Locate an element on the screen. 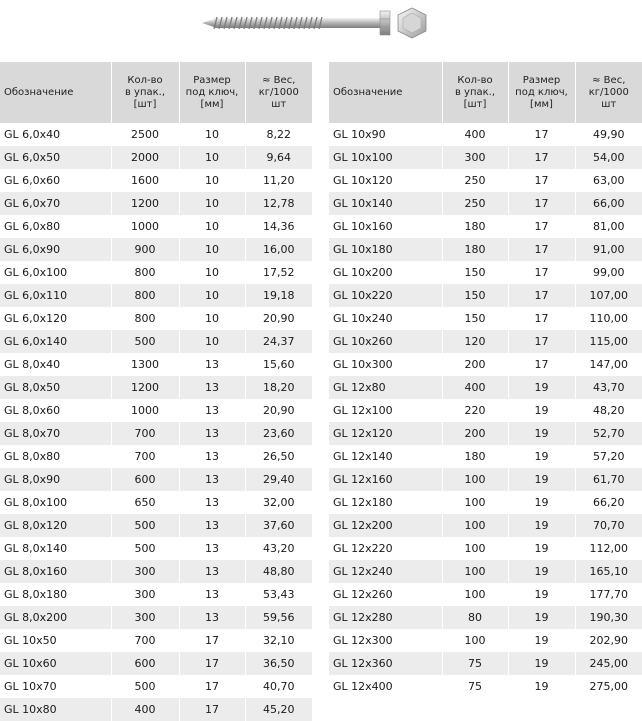  cell-designation: GL 6,0x90 is located at coordinates (56, 249).